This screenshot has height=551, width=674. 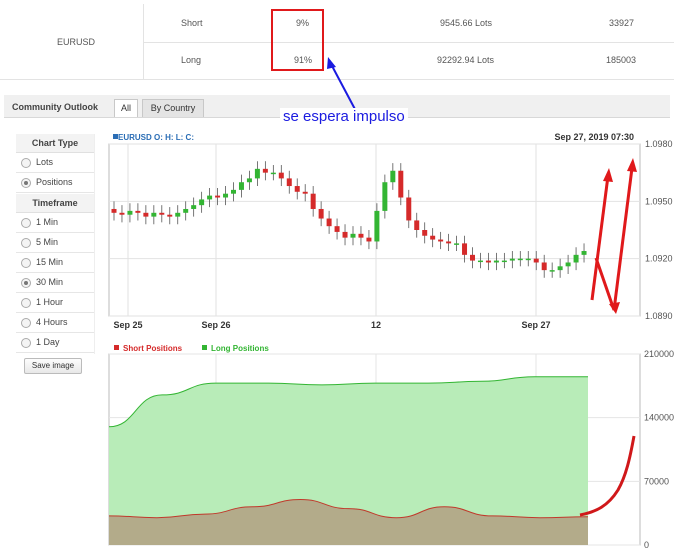 What do you see at coordinates (623, 239) in the screenshot?
I see `arrow-up-2-line` at bounding box center [623, 239].